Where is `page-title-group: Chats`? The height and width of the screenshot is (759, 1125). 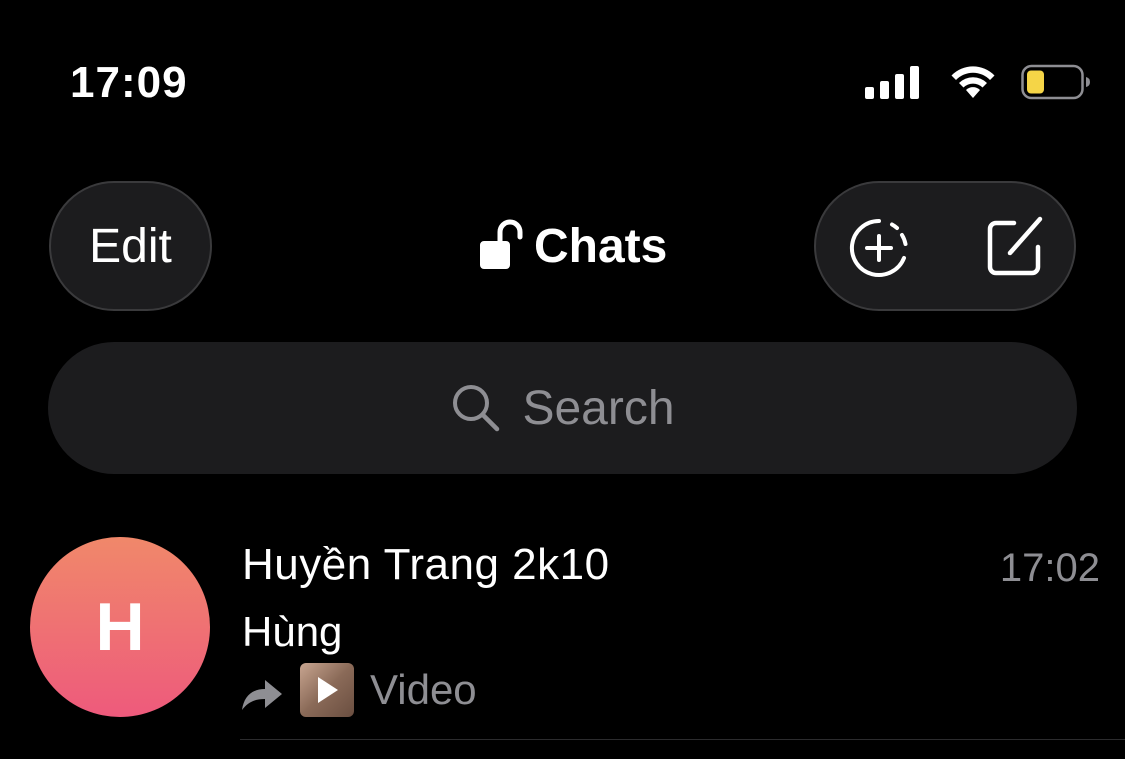
page-title-group: Chats is located at coordinates (572, 246).